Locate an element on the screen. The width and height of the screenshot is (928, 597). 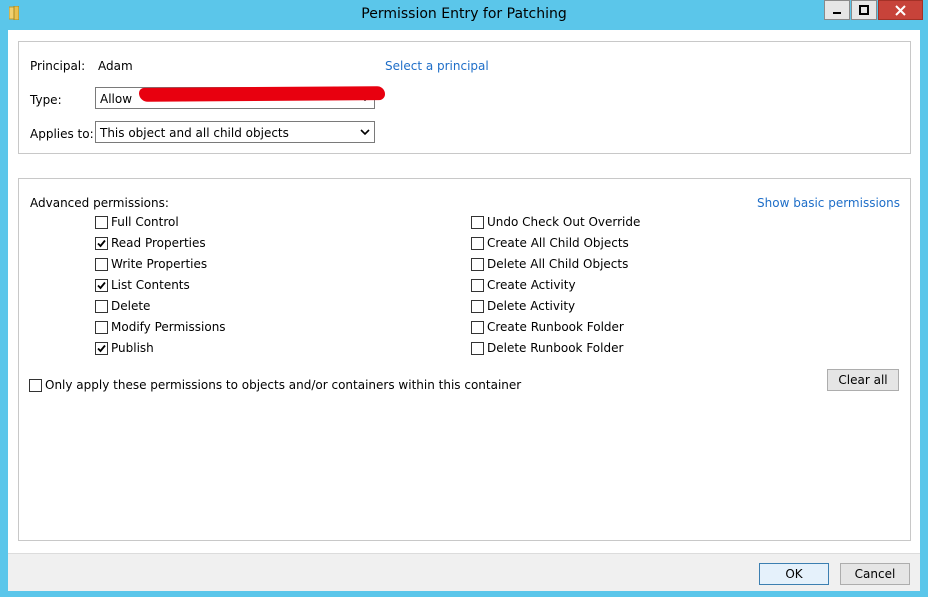
applies-to-label: Applies to: is located at coordinates (62, 134).